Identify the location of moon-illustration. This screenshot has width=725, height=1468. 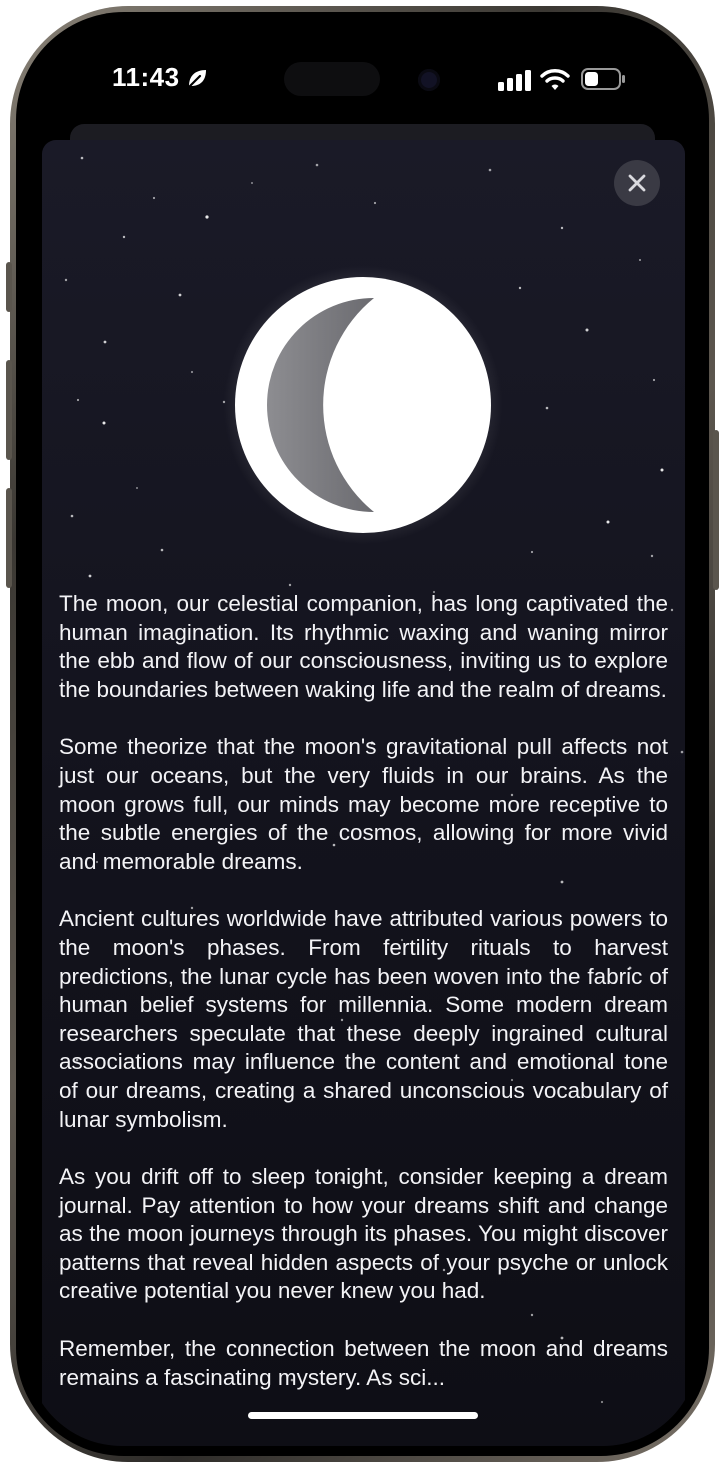
(363, 405).